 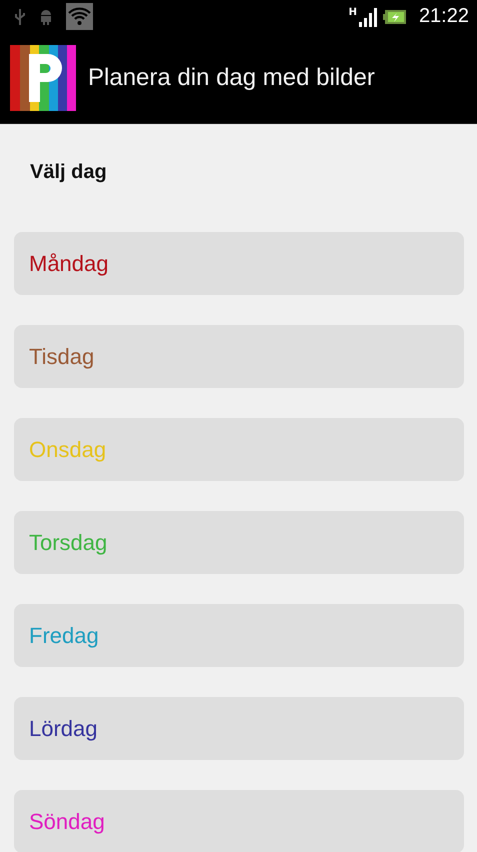 I want to click on day-button: Måndag, so click(x=239, y=263).